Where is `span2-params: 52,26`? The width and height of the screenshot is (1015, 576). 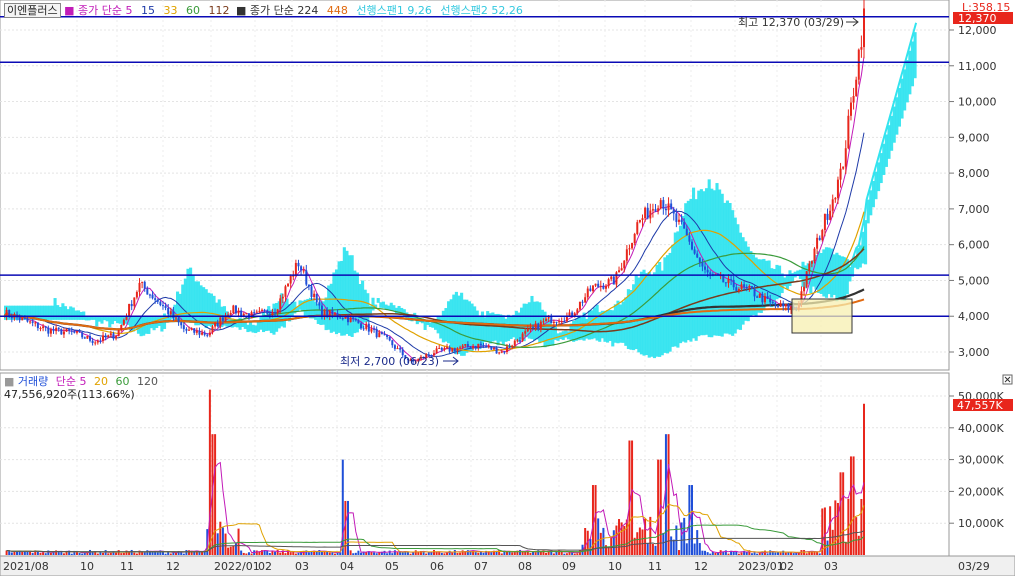 span2-params: 52,26 is located at coordinates (507, 10).